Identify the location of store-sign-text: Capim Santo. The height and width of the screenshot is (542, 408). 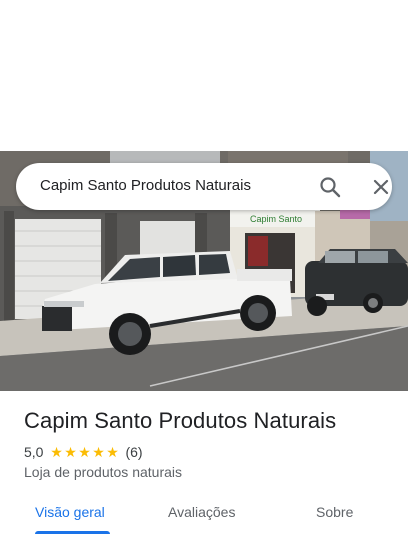
(276, 219).